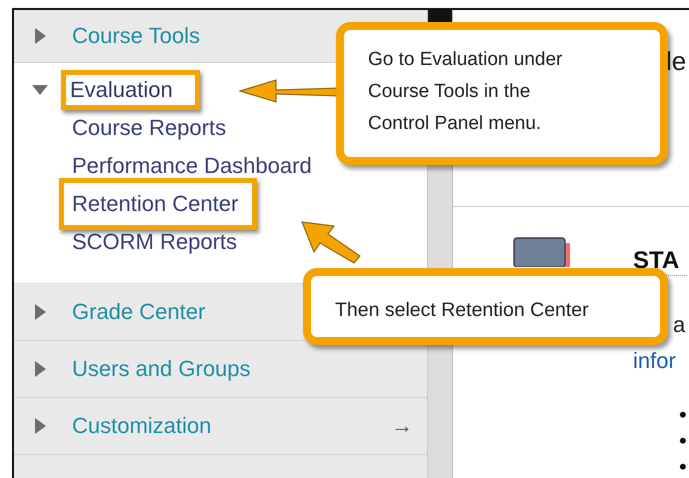 This screenshot has height=478, width=689. Describe the element at coordinates (402, 426) in the screenshot. I see `arrow-glyph: →` at that location.